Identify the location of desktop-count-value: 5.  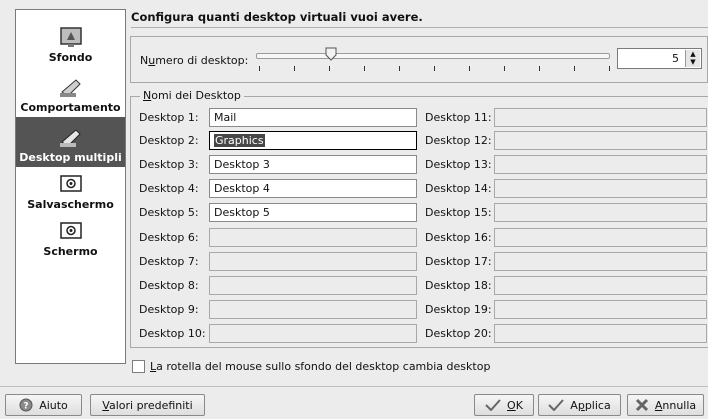
(675, 58).